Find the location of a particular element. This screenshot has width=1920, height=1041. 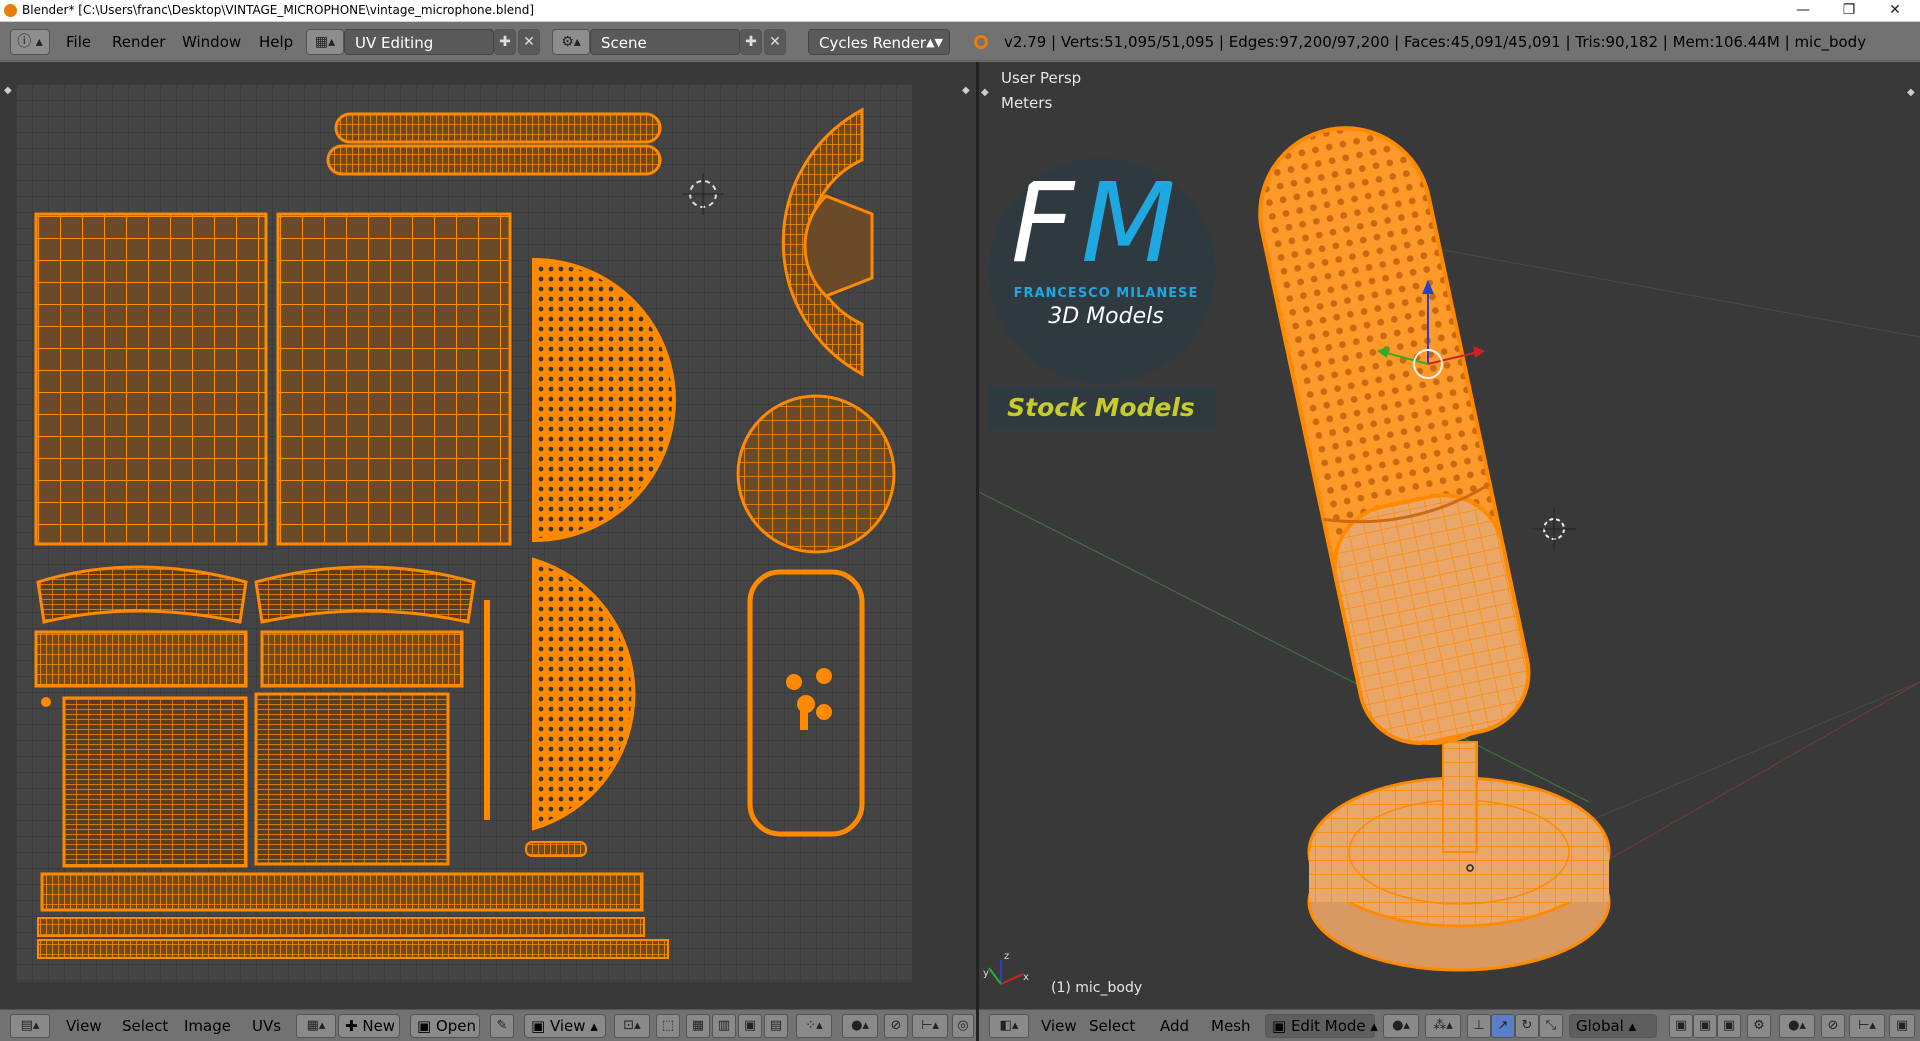

snap-toggle-icon: ⊘ is located at coordinates (1833, 1026).